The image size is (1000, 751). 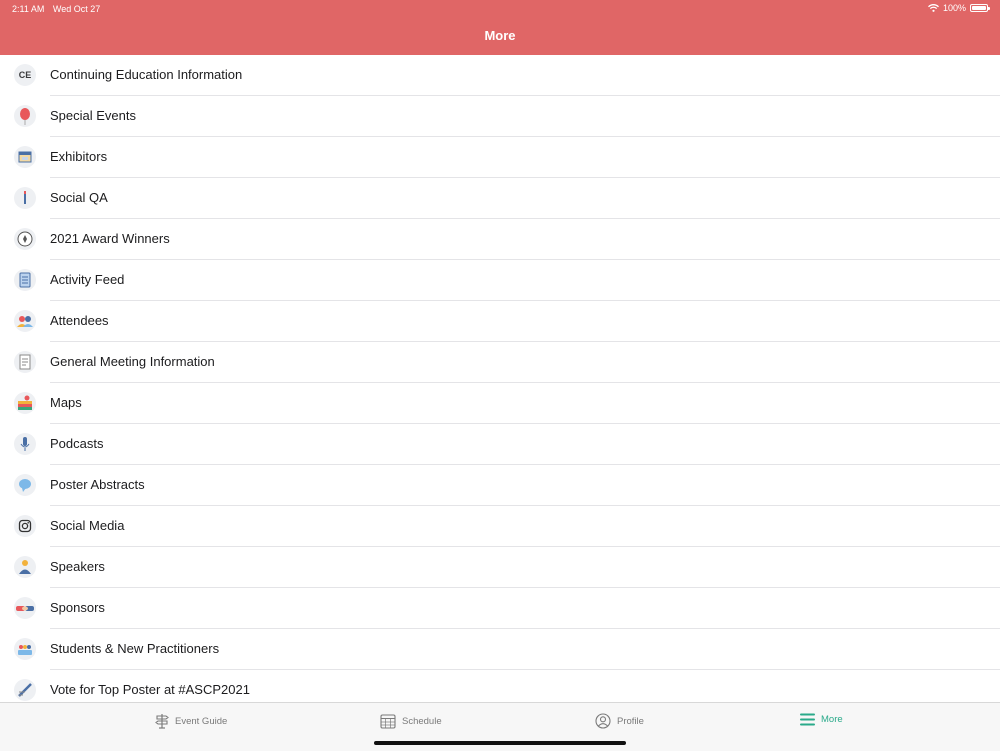 What do you see at coordinates (388, 721) in the screenshot?
I see `calendar-icon` at bounding box center [388, 721].